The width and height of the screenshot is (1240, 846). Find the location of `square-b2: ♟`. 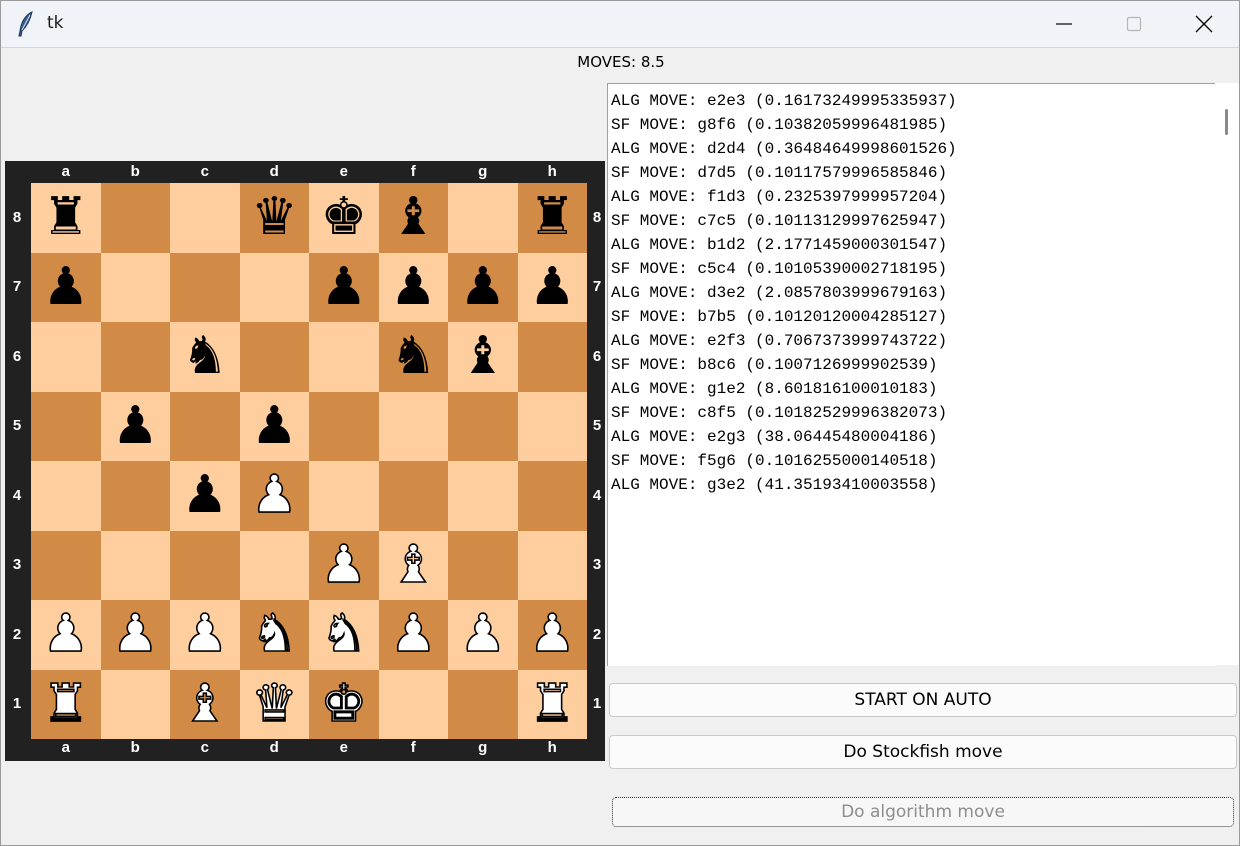

square-b2: ♟ is located at coordinates (135, 635).